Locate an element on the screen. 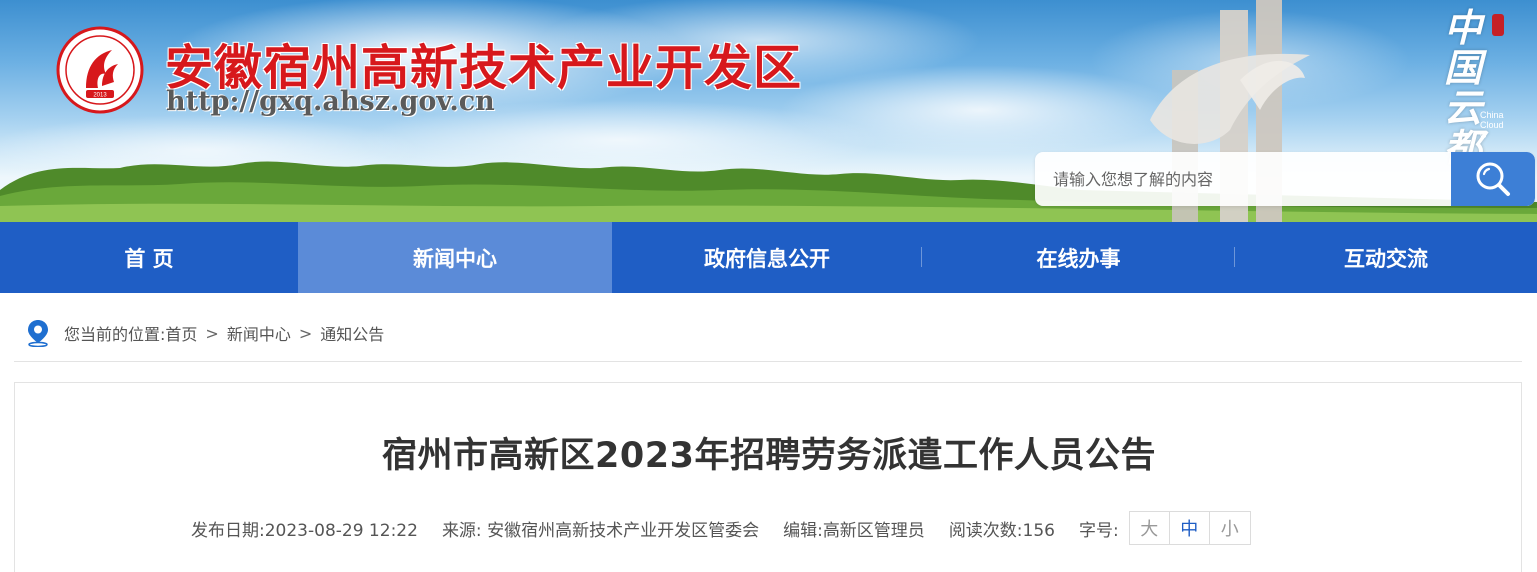 Image resolution: width=1537 pixels, height=572 pixels. publish-date: 发布日期:2023-08-29 12:22 is located at coordinates (304, 528).